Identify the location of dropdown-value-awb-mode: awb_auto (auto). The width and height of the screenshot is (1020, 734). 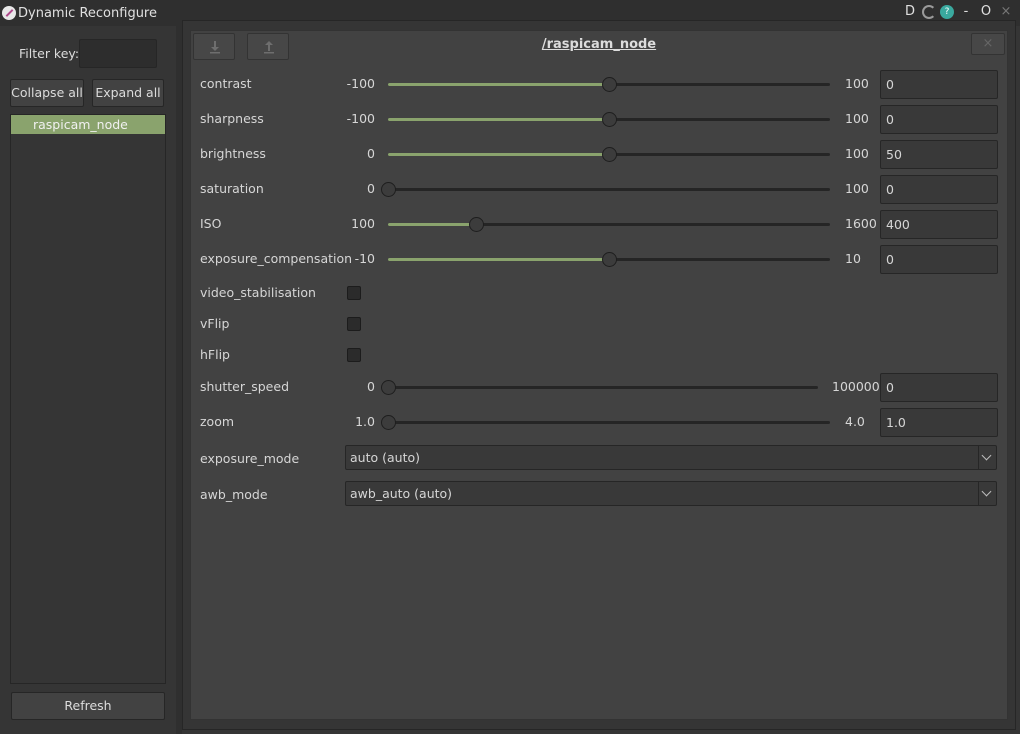
(401, 493).